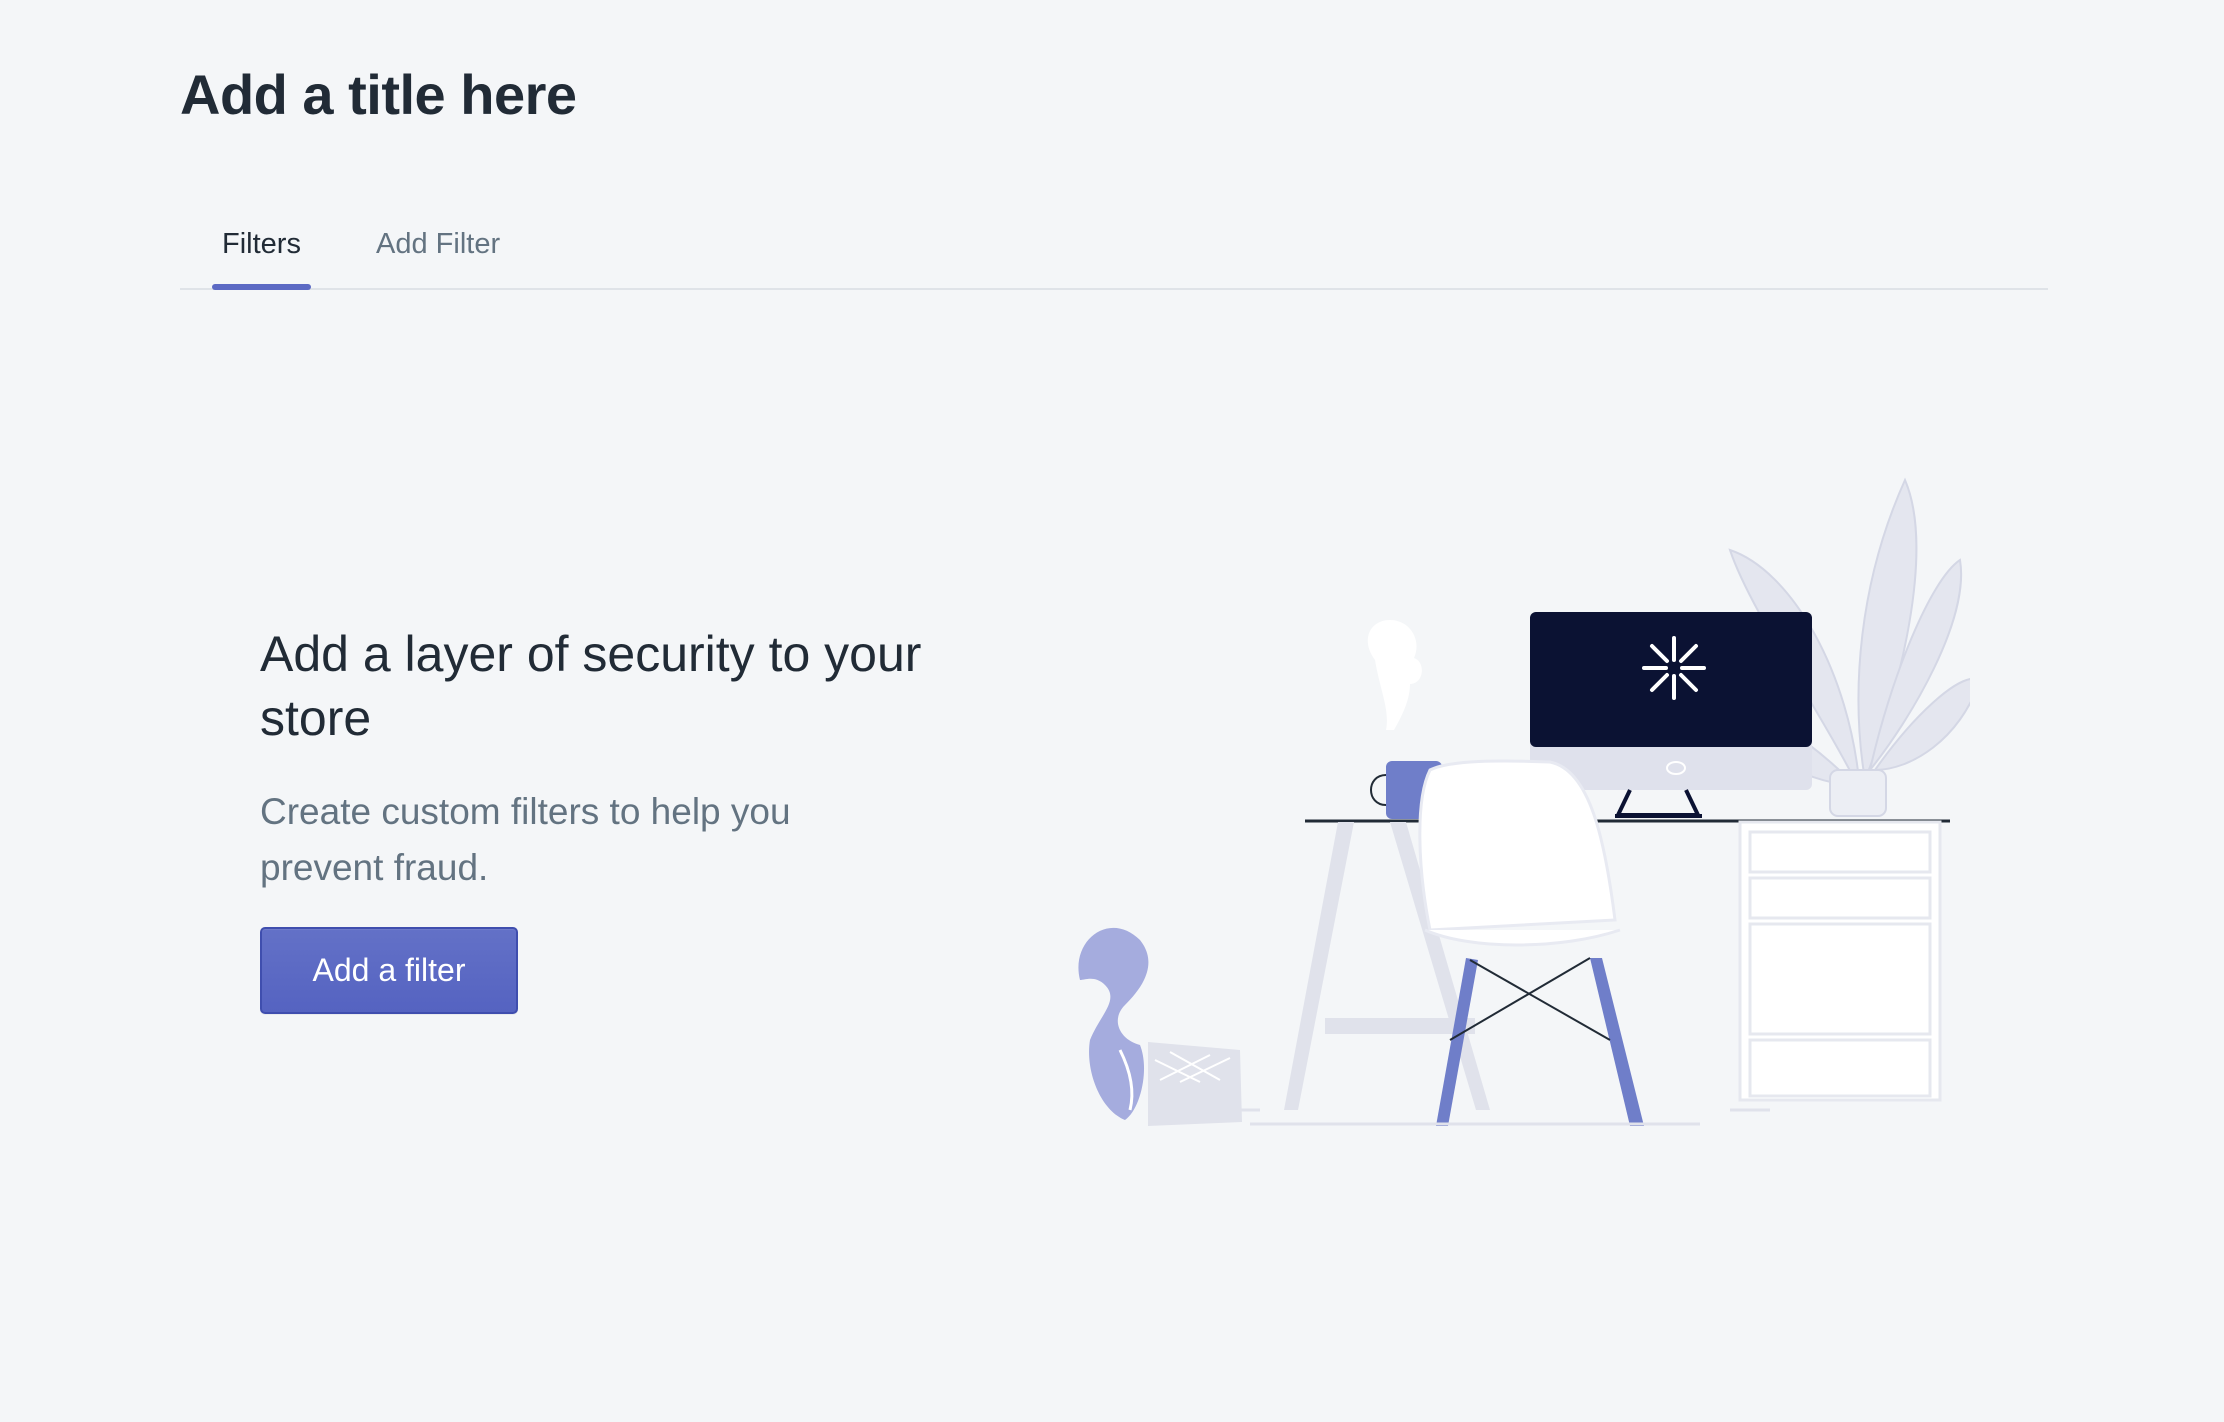  Describe the element at coordinates (1195, 1084) in the screenshot. I see `box-icon` at that location.